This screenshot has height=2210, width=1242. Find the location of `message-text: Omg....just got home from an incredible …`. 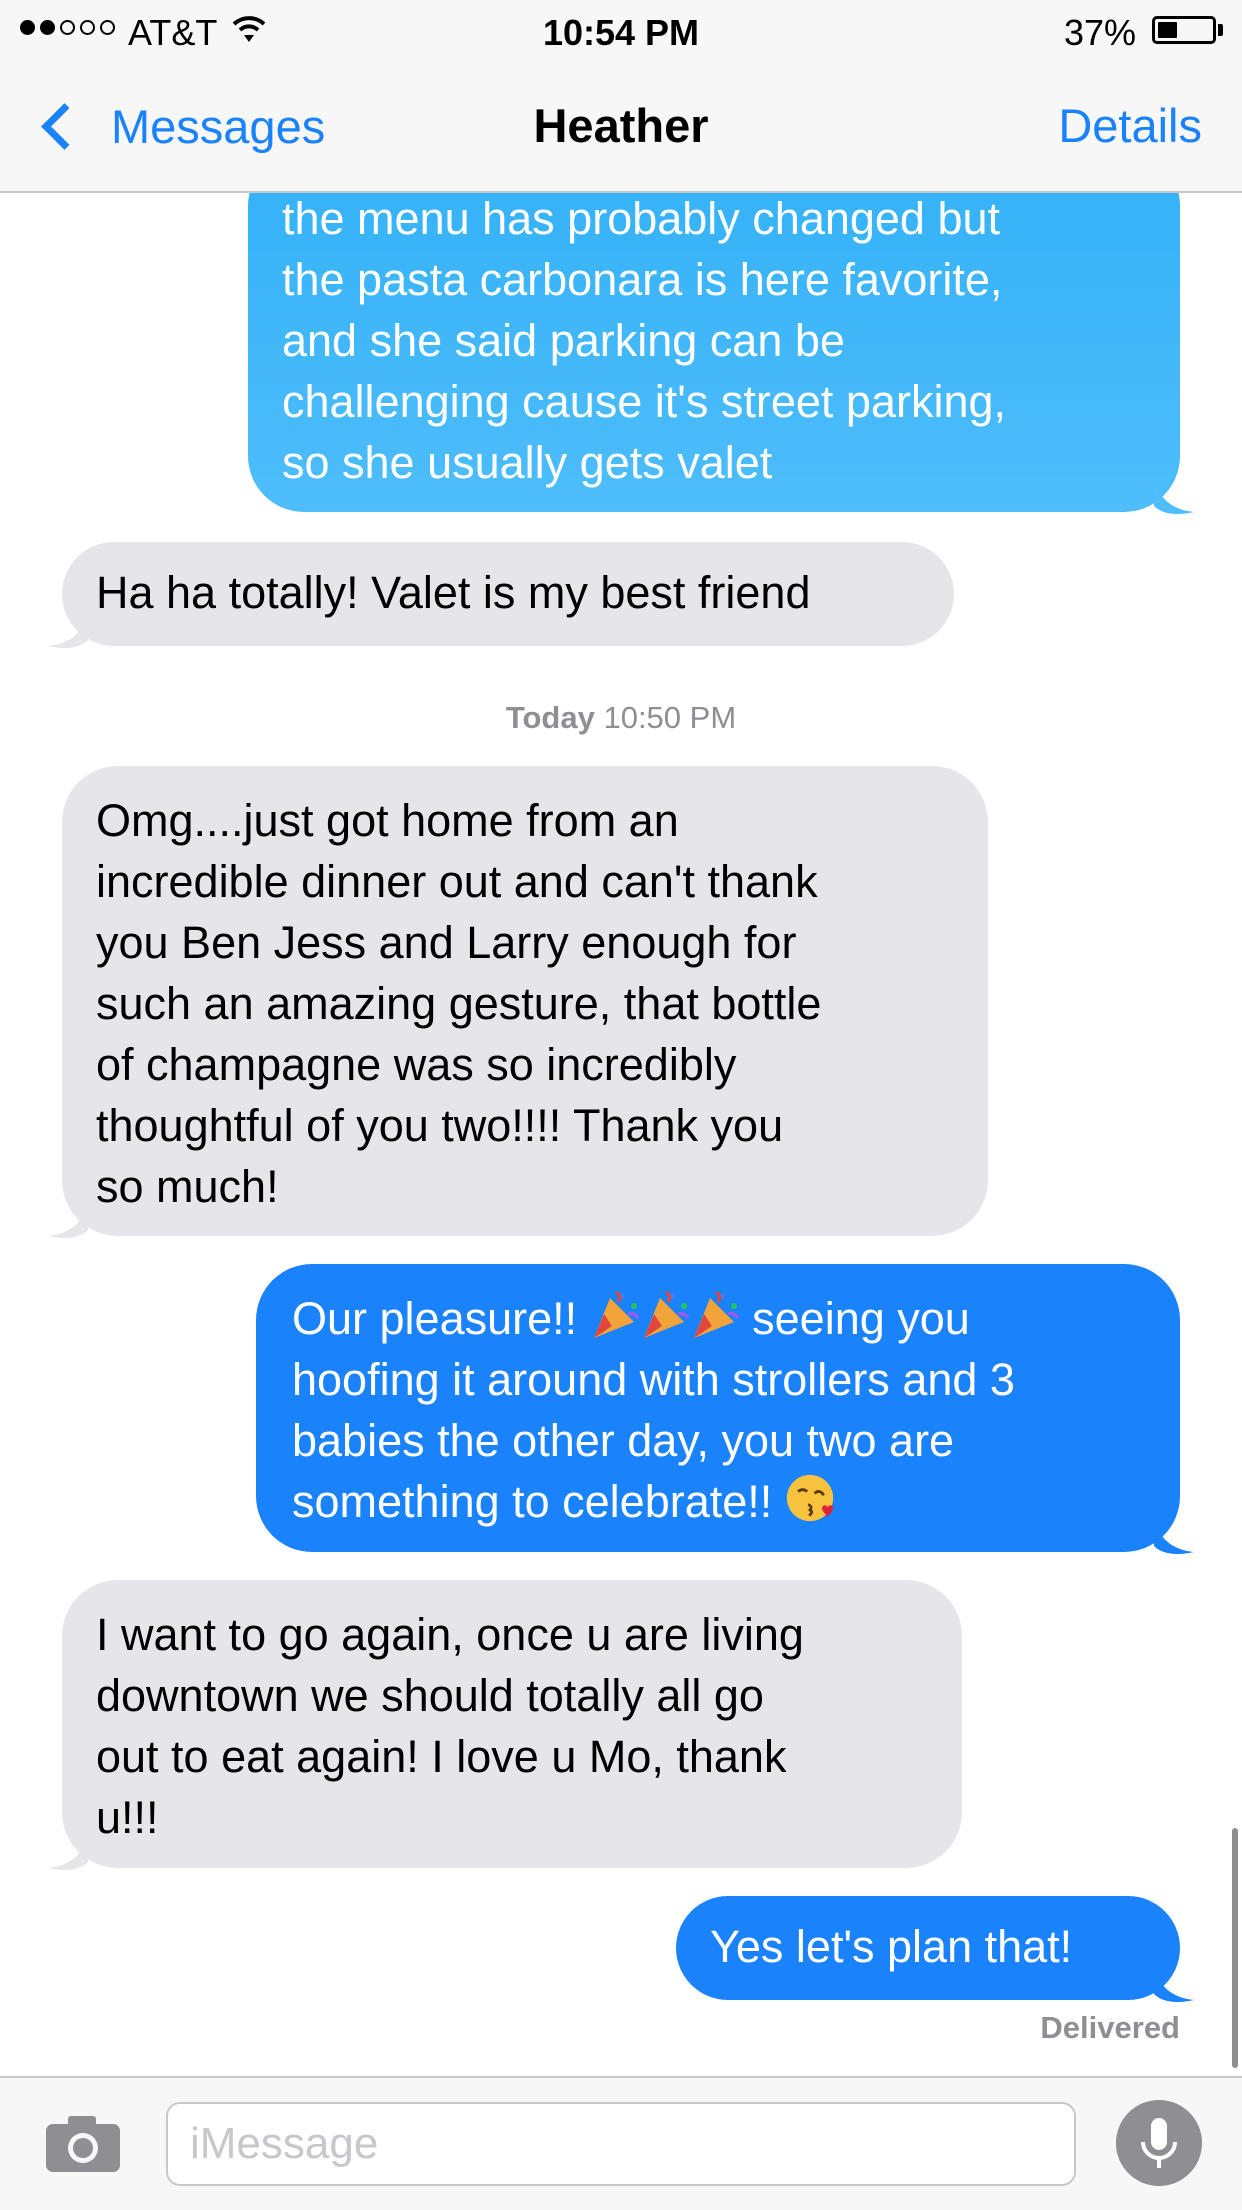

message-text: Omg....just got home from an incredible … is located at coordinates (459, 1003).